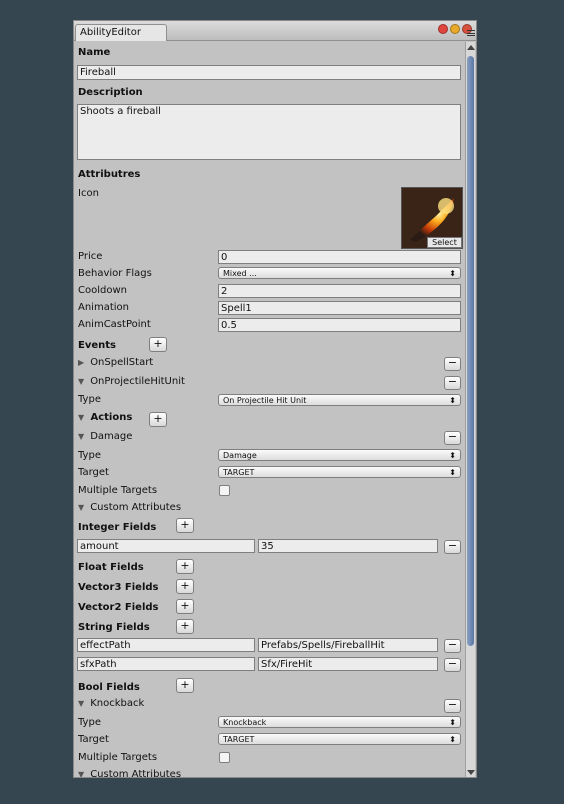 The height and width of the screenshot is (804, 564). Describe the element at coordinates (265, 400) in the screenshot. I see `event-type-value: On Projectile Hit Unit` at that location.